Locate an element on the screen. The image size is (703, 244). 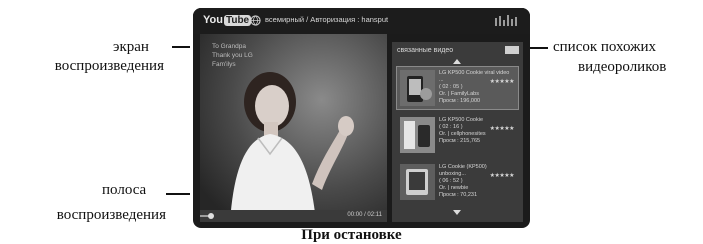
label-bar: полоса is located at coordinates (124, 190).